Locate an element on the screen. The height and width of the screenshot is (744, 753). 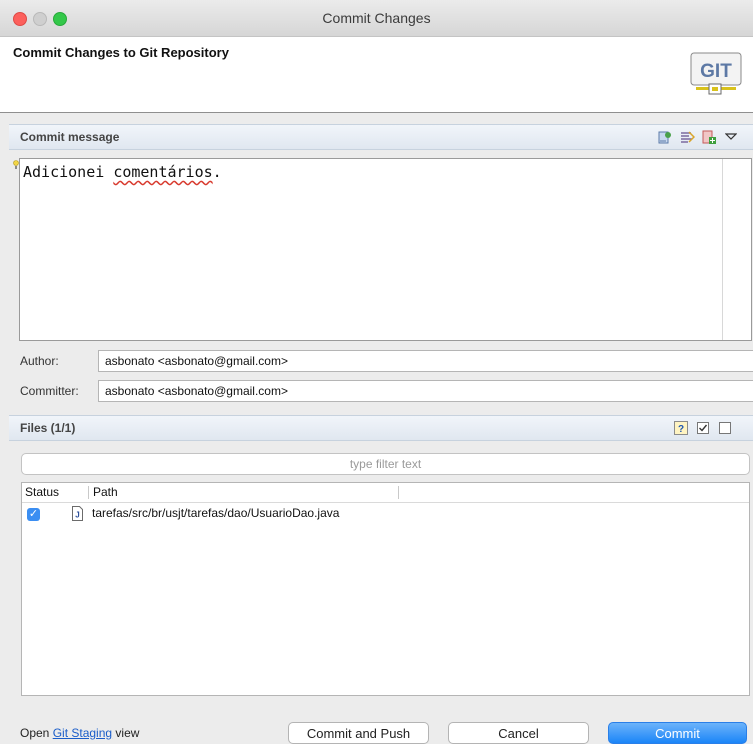
path-column-header: Path is located at coordinates (105, 492).